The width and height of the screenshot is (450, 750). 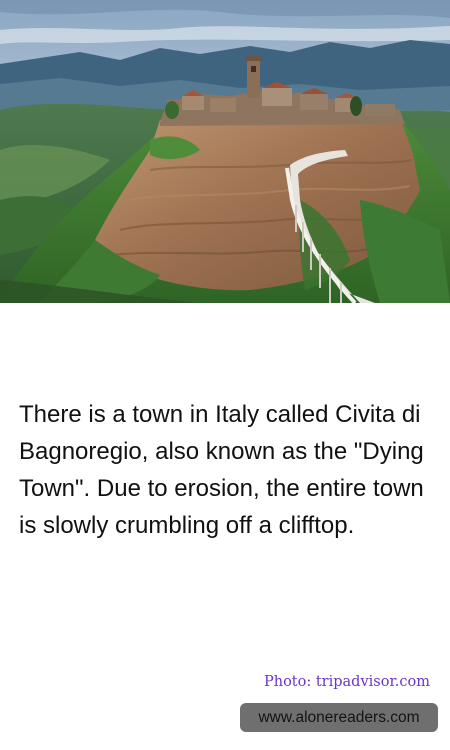 I want to click on site-url: www.alonereaders.com, so click(x=339, y=717).